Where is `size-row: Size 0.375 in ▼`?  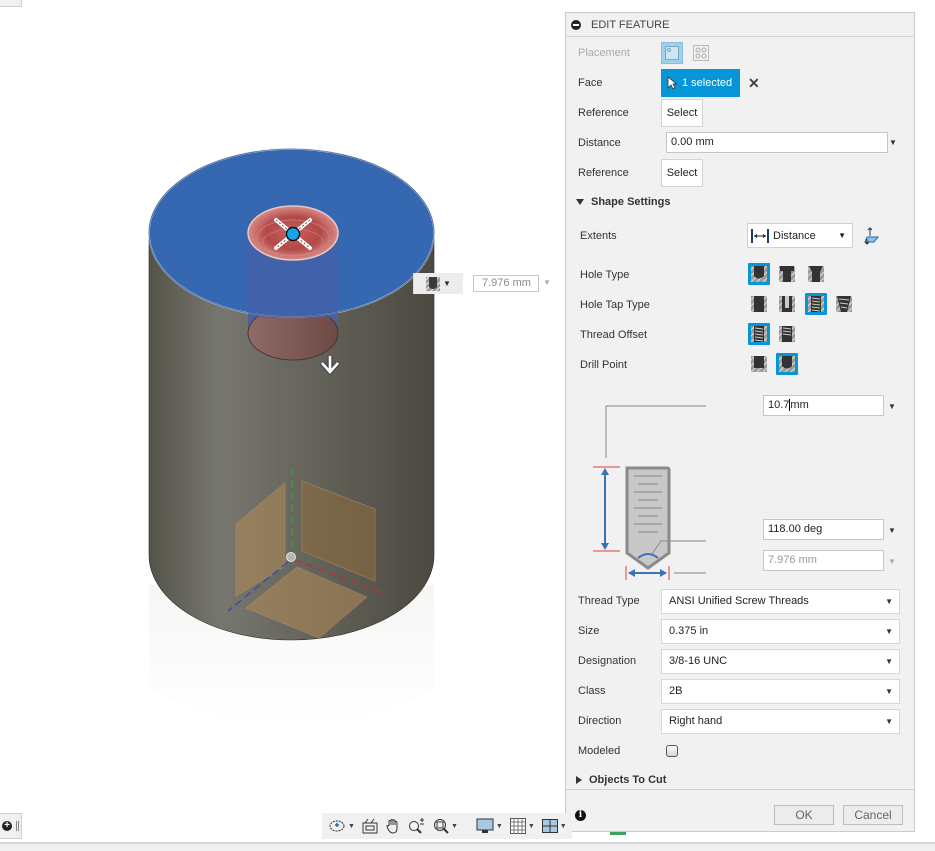
size-row: Size 0.375 in ▼ is located at coordinates (740, 631).